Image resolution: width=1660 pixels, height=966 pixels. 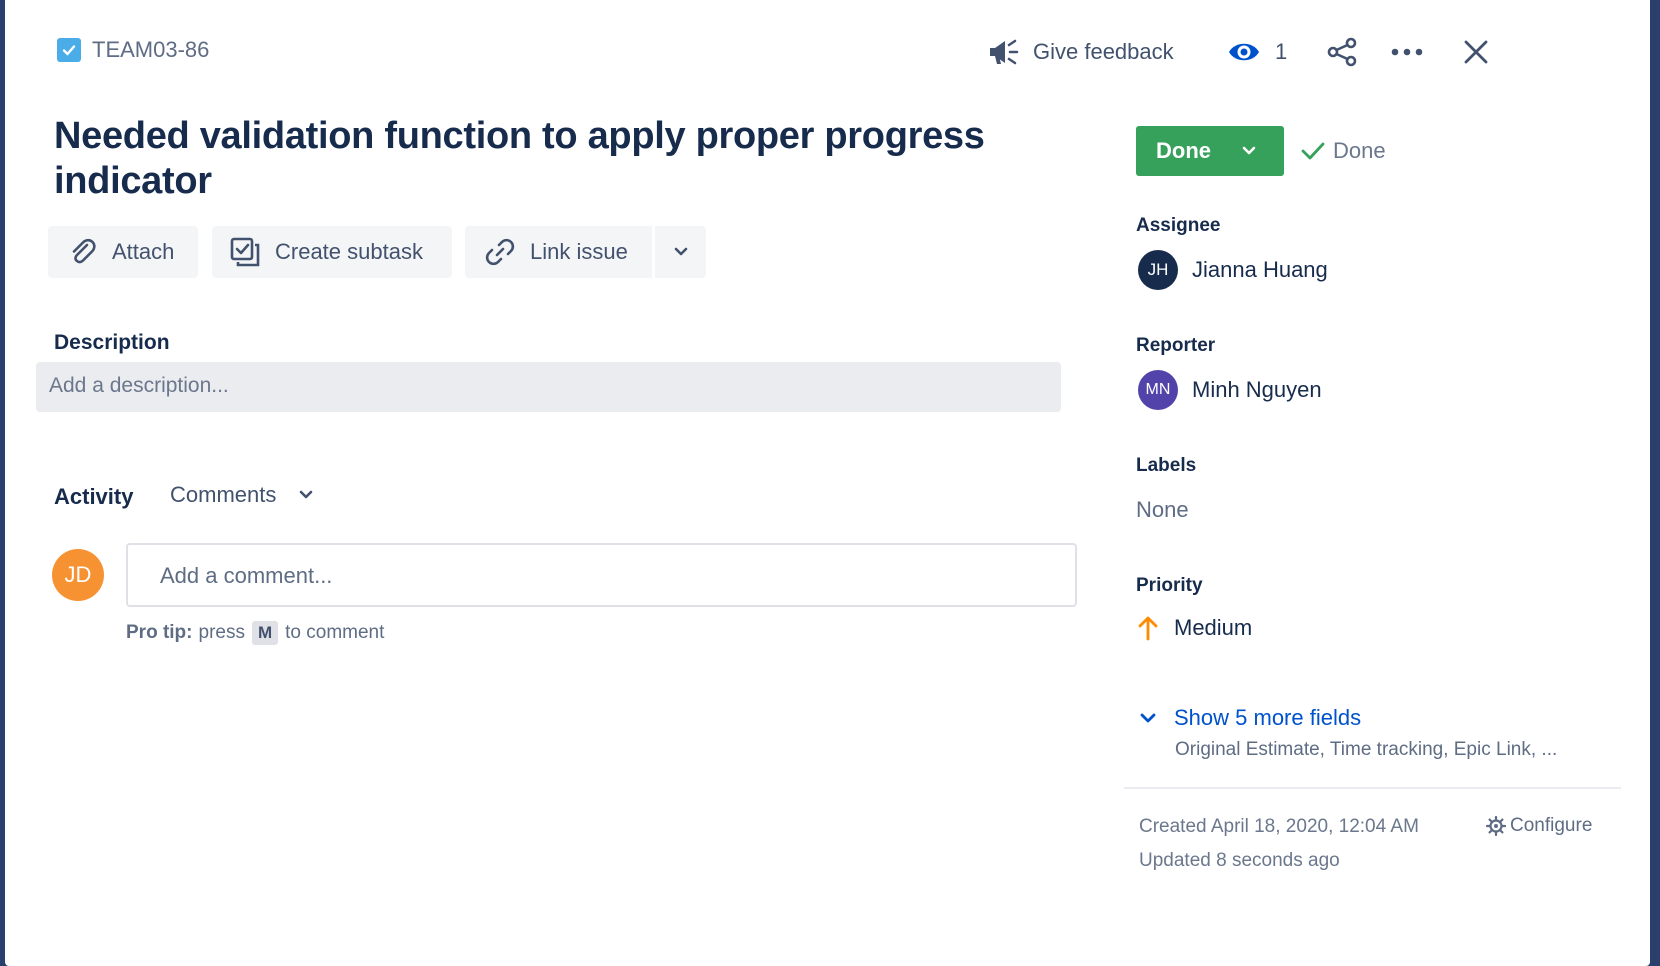 I want to click on shortcut-key: M, so click(x=265, y=633).